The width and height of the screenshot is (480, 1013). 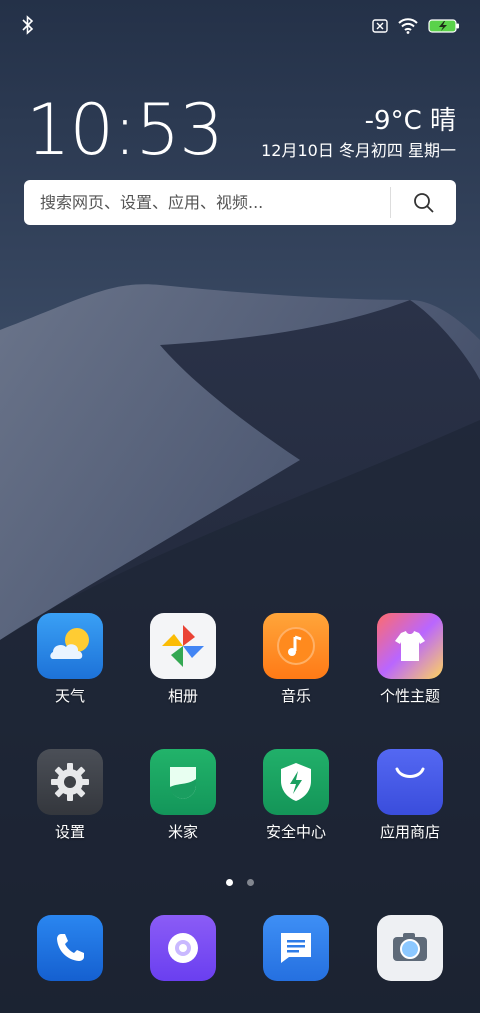 I want to click on page-dot-active, so click(x=230, y=882).